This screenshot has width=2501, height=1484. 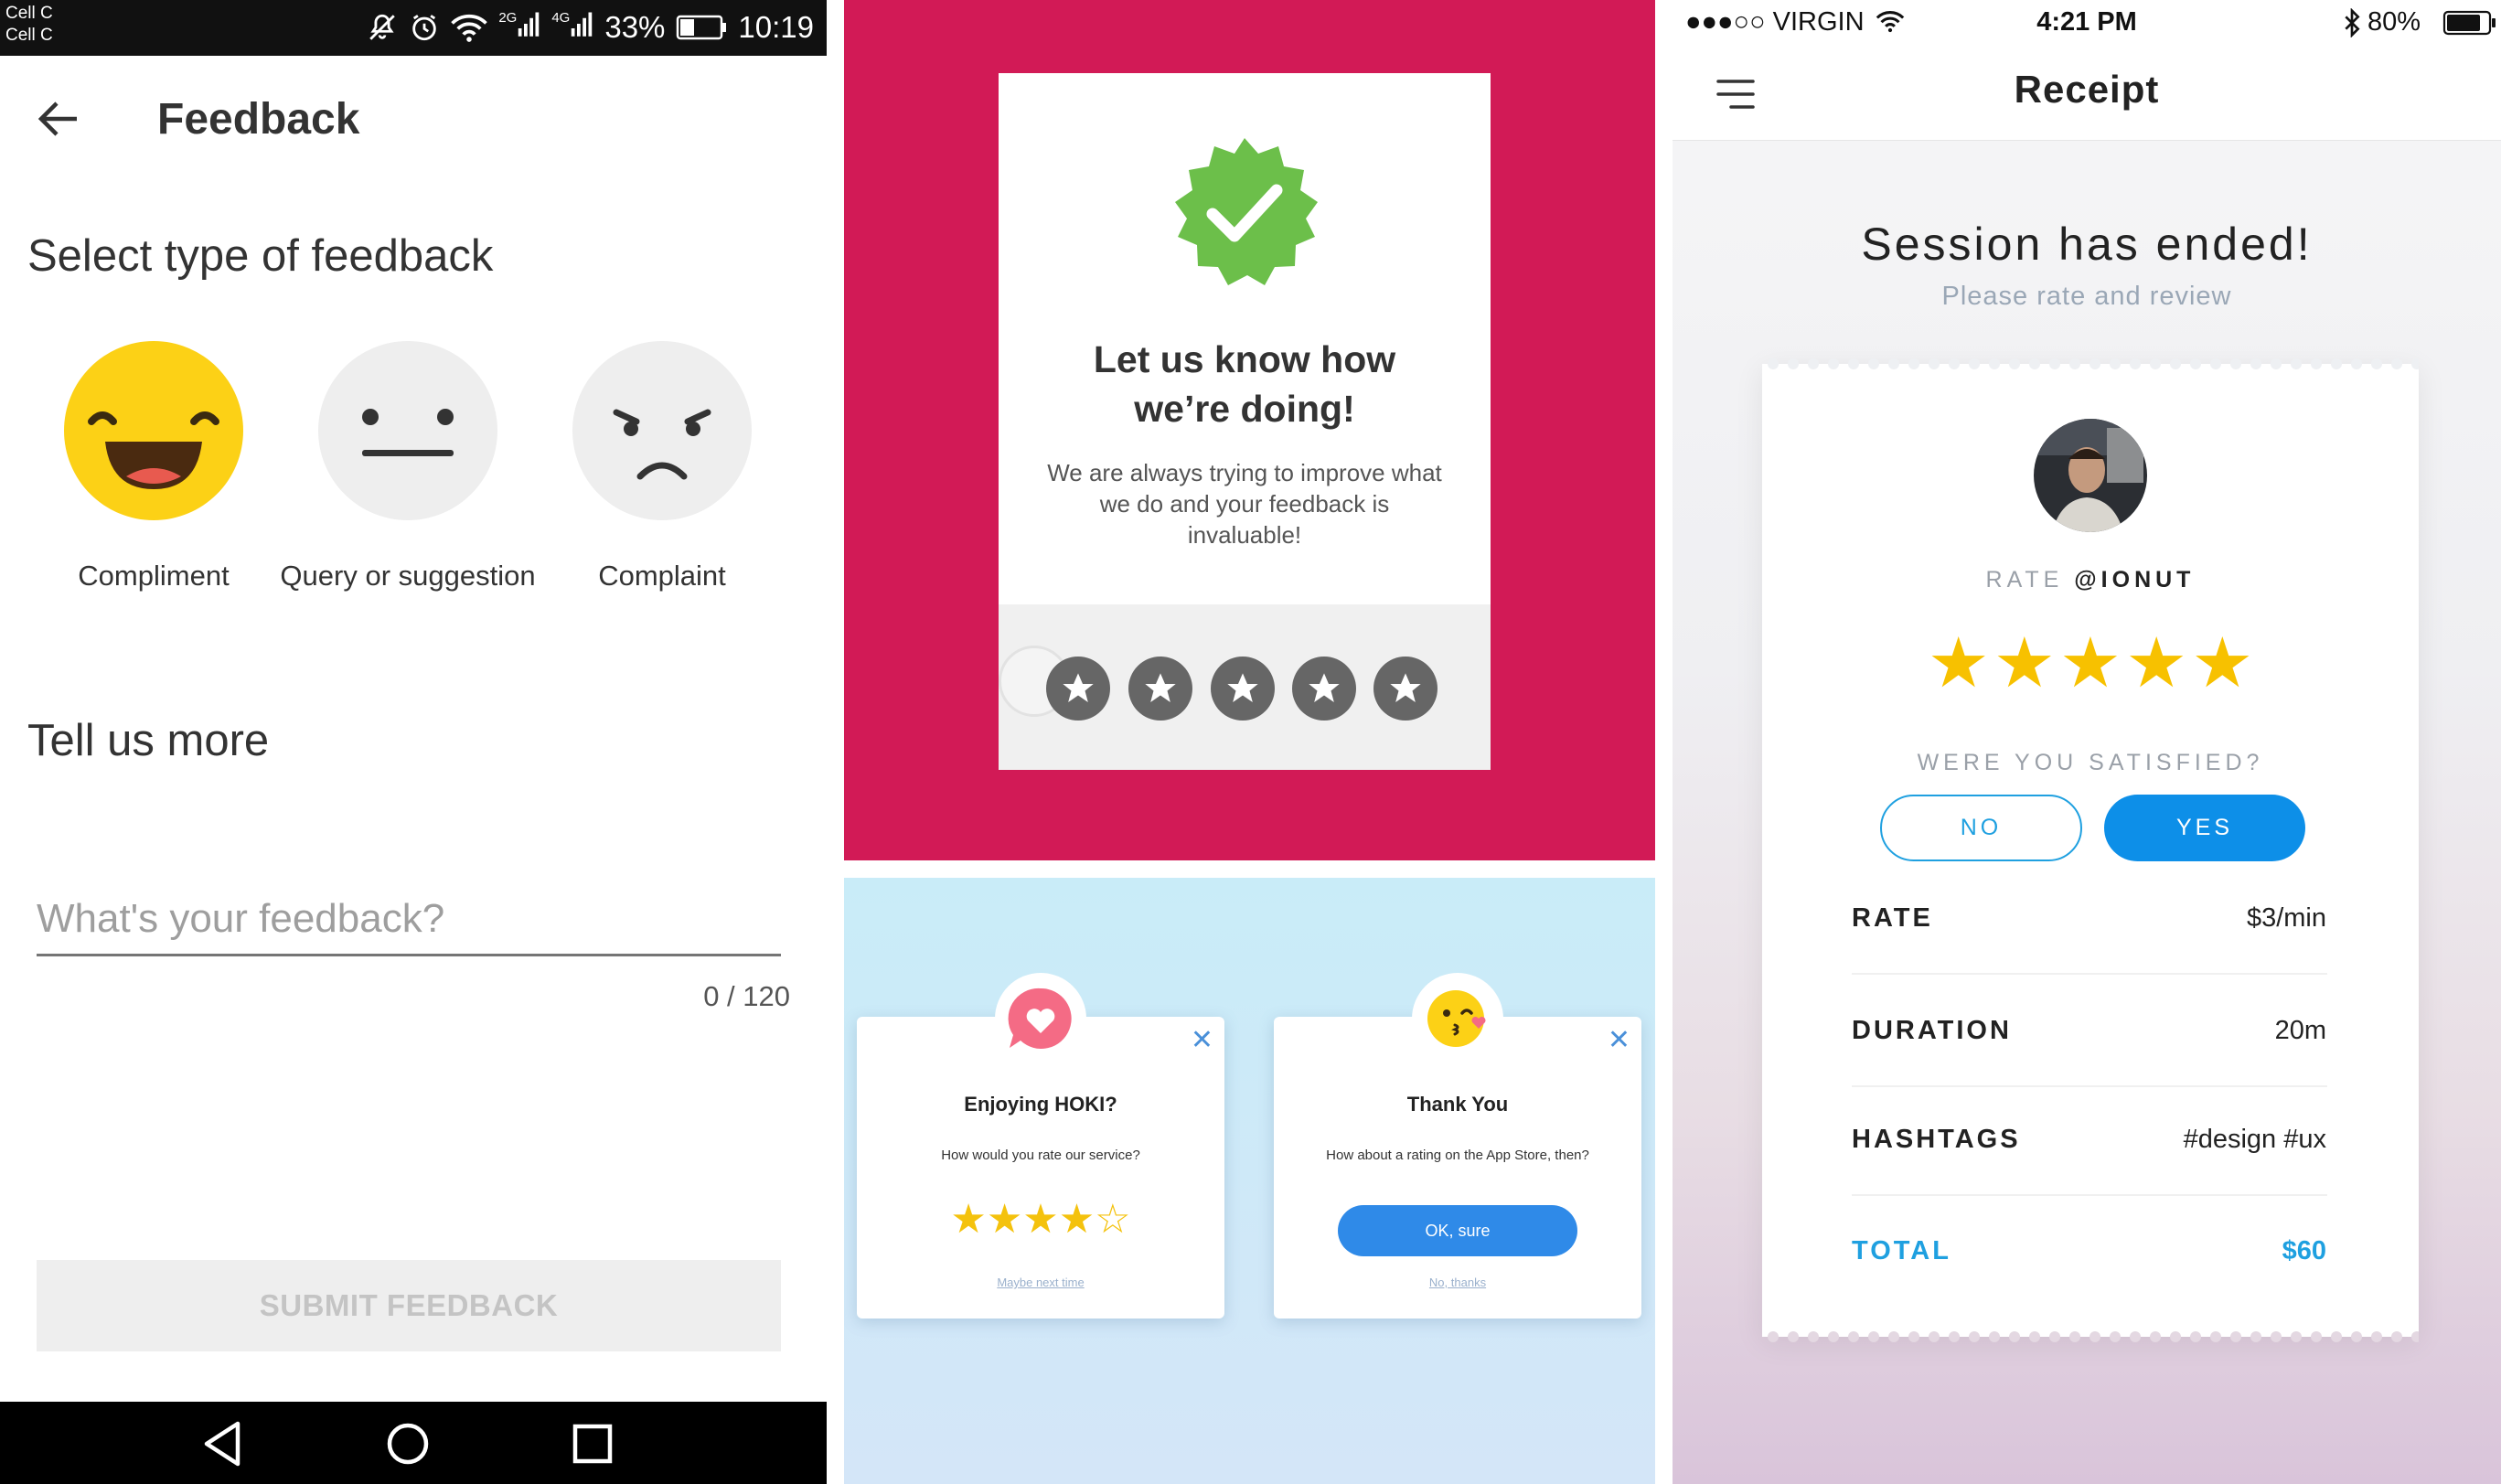 What do you see at coordinates (1004, 1220) in the screenshot?
I see `star-filled-2: ★` at bounding box center [1004, 1220].